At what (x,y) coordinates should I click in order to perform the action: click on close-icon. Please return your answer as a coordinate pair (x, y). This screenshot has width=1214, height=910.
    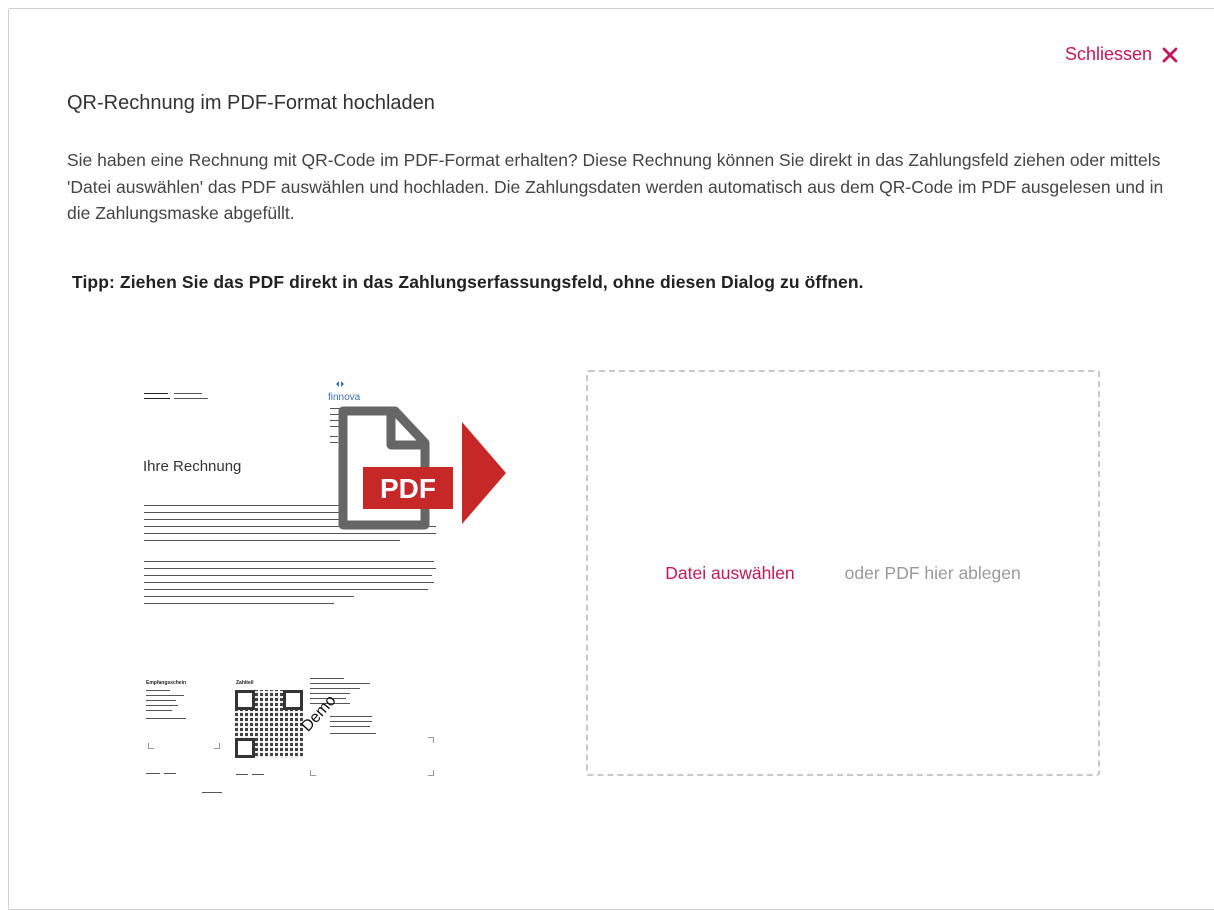
    Looking at the image, I should click on (1170, 54).